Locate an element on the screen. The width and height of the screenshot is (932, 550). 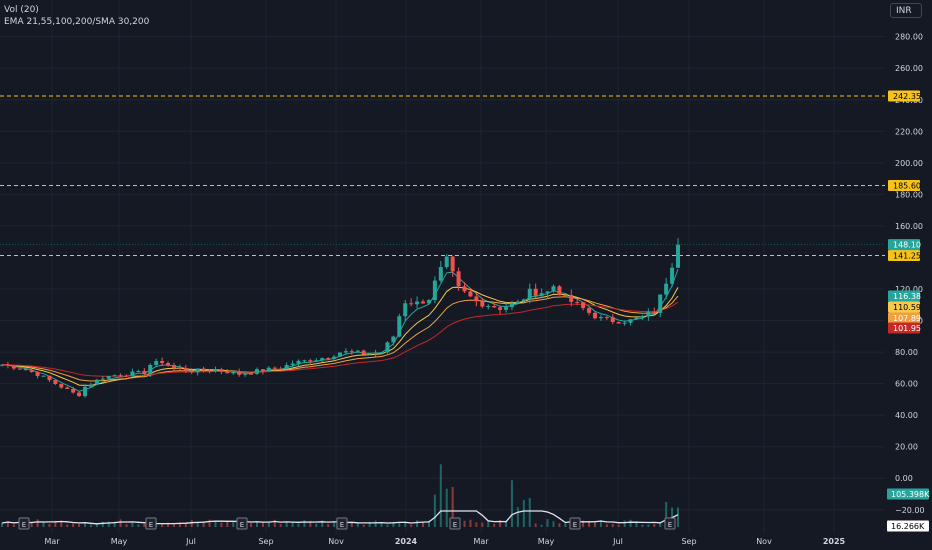
time-axis-label: May is located at coordinates (119, 541).